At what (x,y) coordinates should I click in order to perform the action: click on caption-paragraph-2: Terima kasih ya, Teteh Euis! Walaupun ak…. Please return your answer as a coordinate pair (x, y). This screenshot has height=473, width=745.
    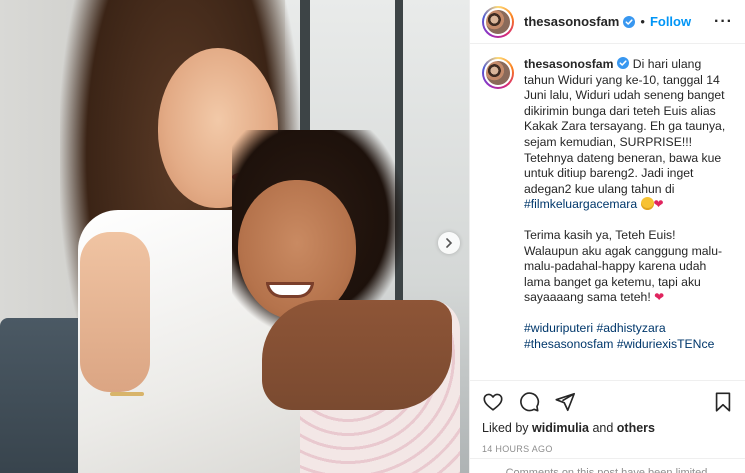
    Looking at the image, I should click on (628, 267).